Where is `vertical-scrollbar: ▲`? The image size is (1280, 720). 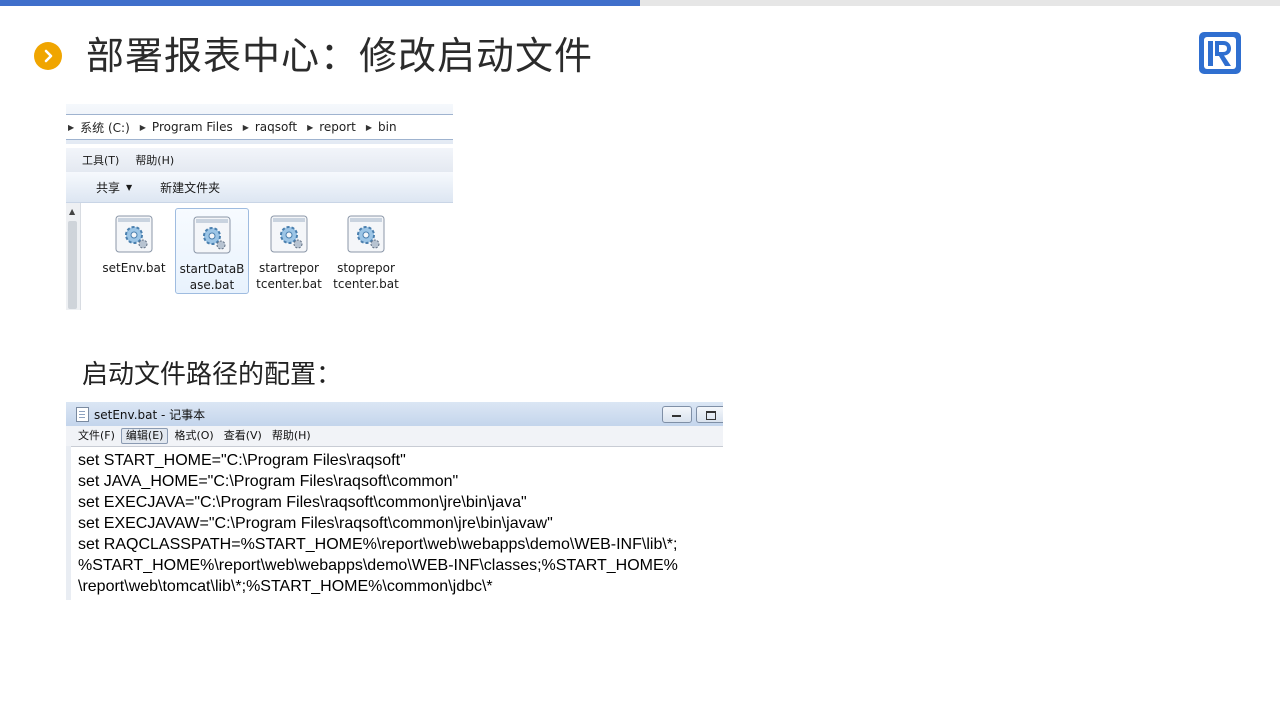 vertical-scrollbar: ▲ is located at coordinates (73, 256).